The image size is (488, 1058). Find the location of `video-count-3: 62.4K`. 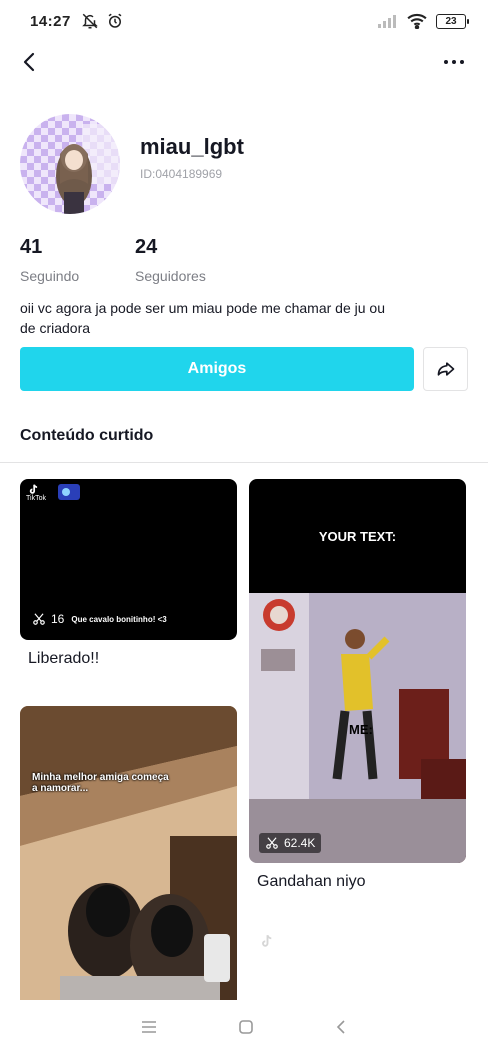

video-count-3: 62.4K is located at coordinates (290, 843).